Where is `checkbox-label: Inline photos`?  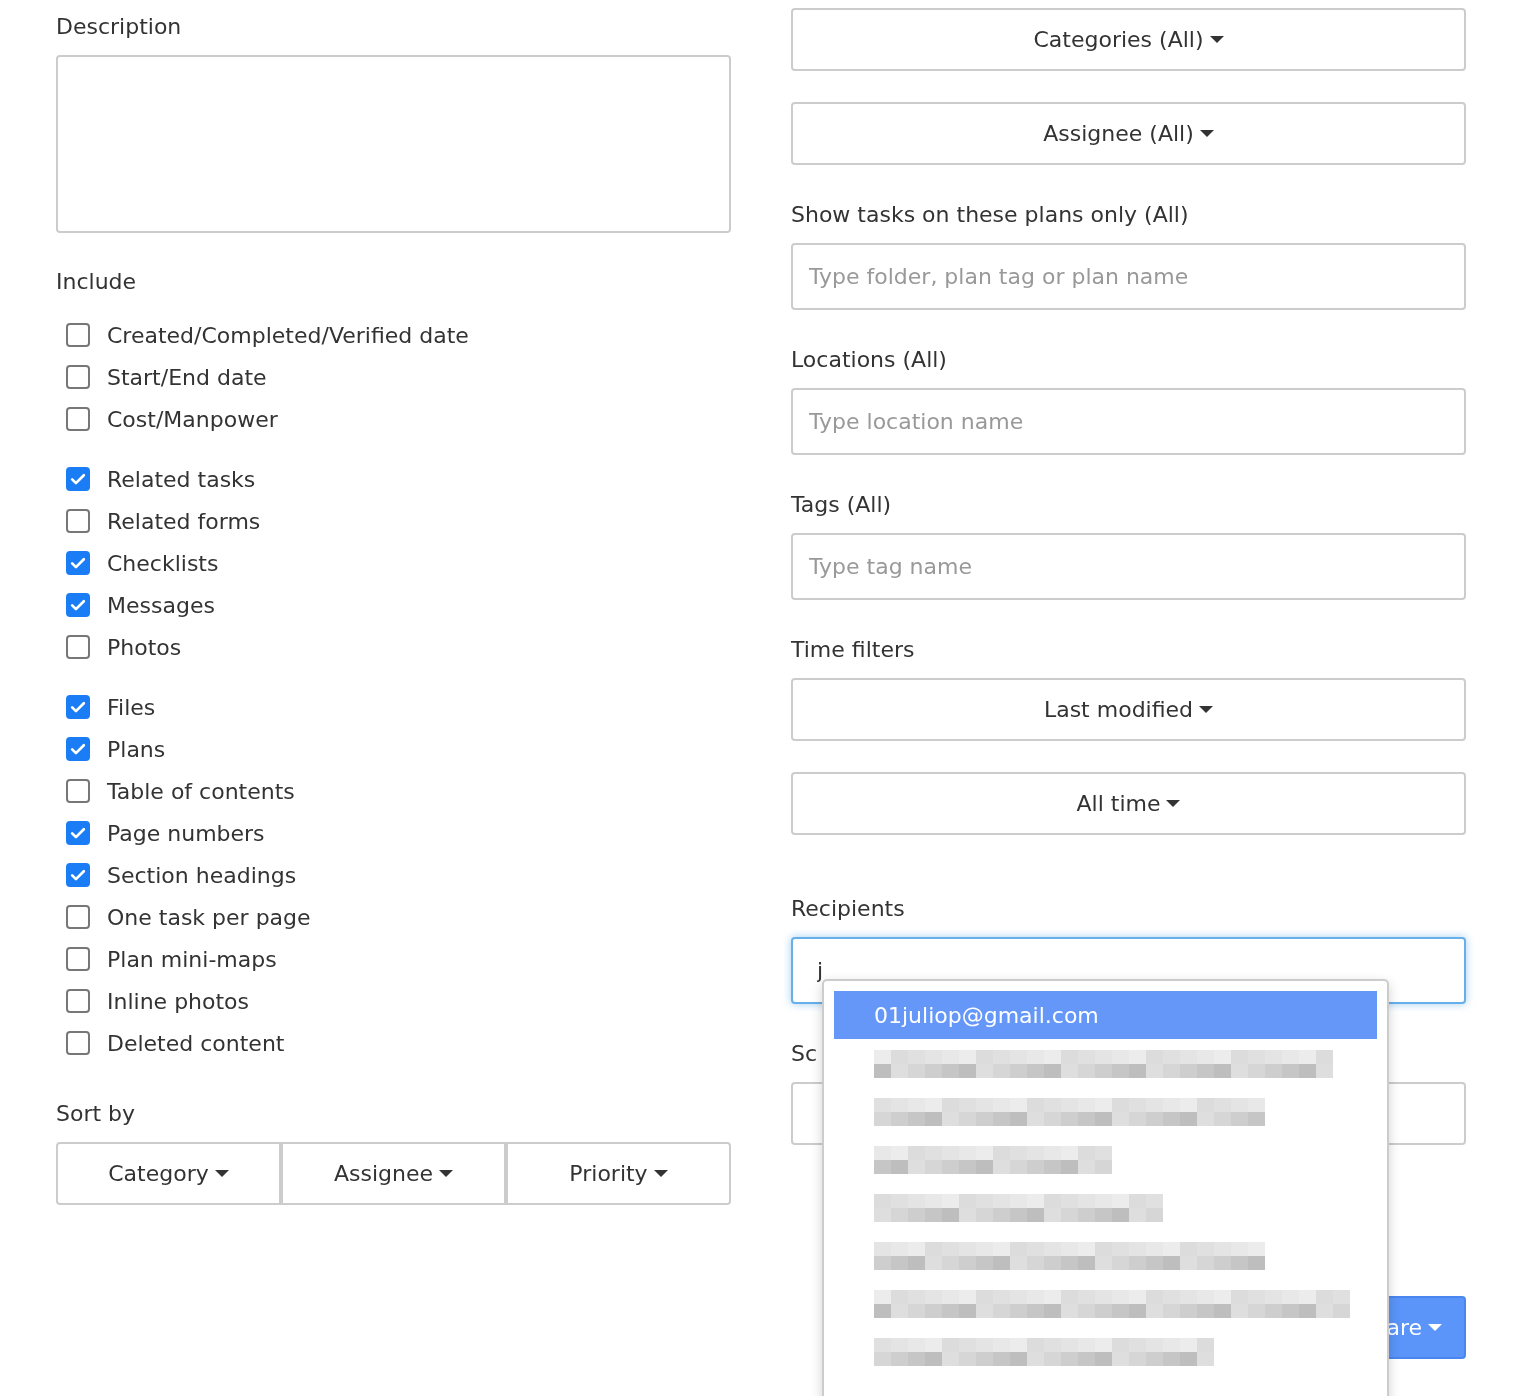 checkbox-label: Inline photos is located at coordinates (178, 1001).